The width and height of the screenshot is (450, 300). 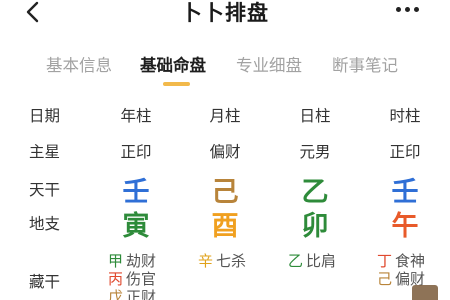 What do you see at coordinates (269, 64) in the screenshot?
I see `tab-pro-chart: 专业细盘` at bounding box center [269, 64].